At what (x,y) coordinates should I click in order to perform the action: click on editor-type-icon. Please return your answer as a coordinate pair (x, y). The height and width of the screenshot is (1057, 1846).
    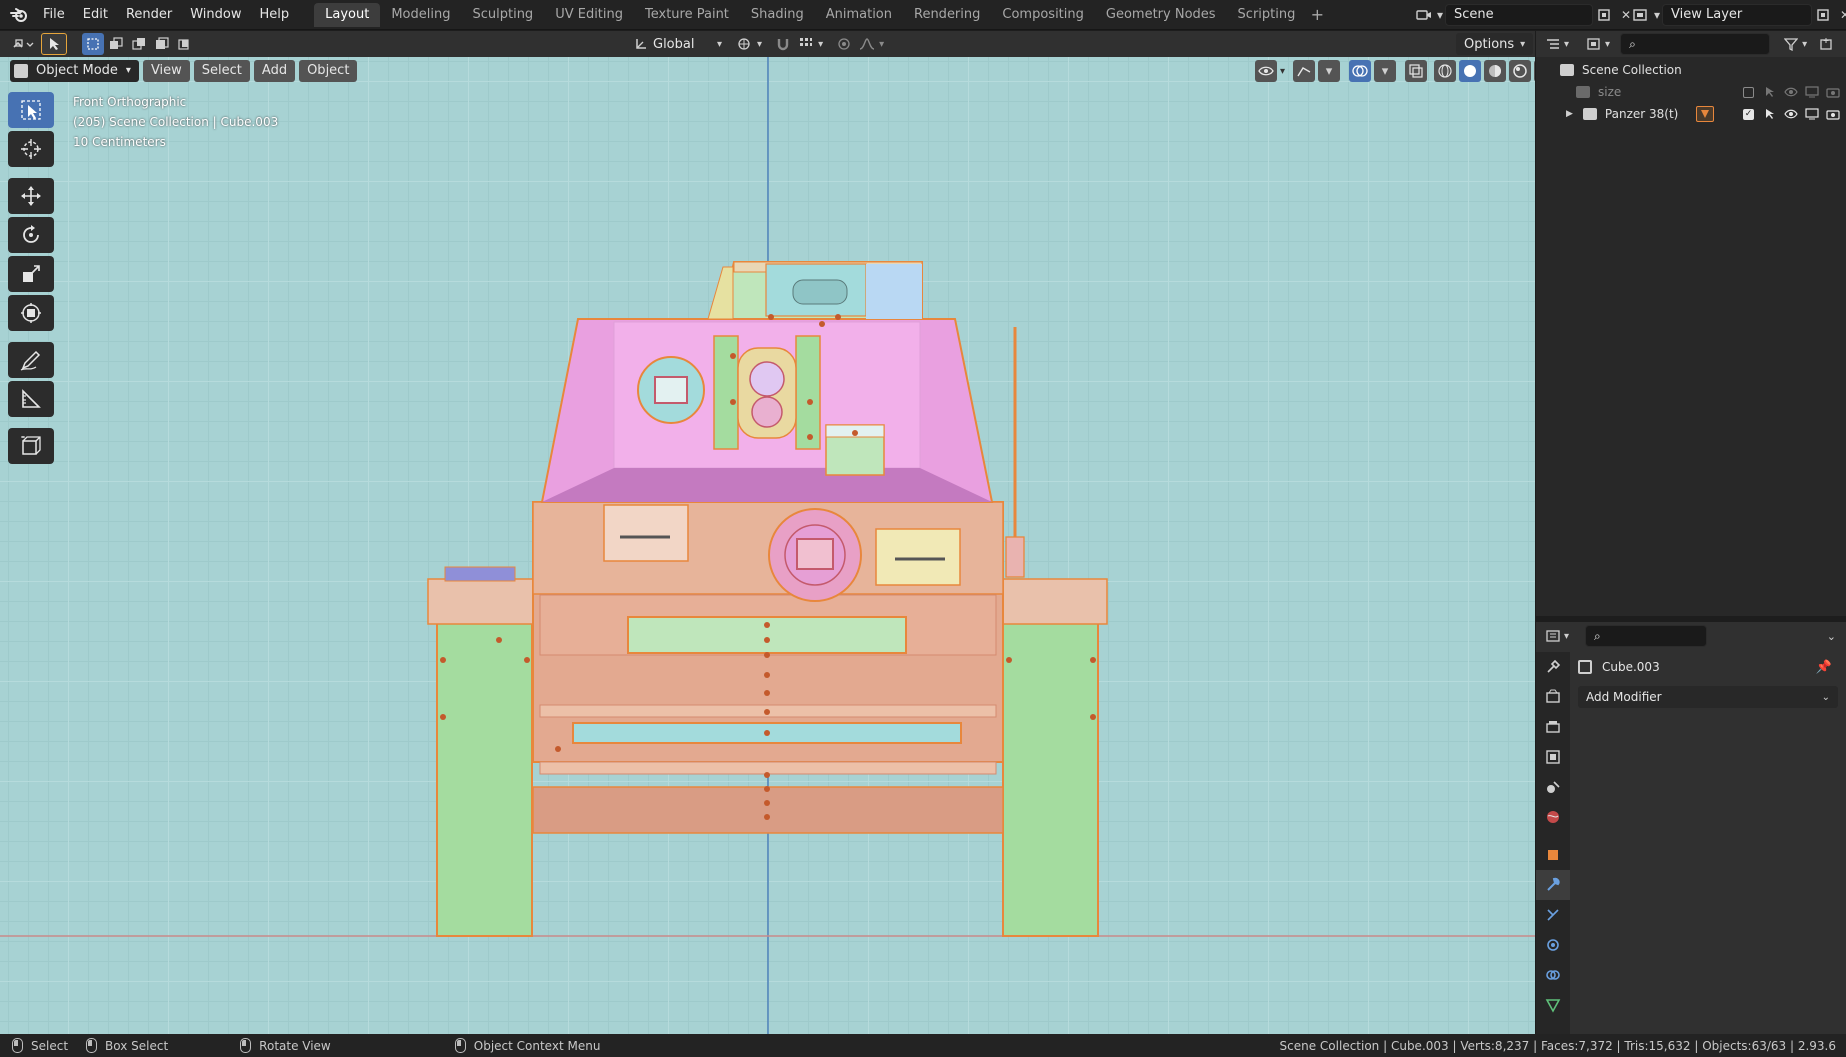
    Looking at the image, I should click on (23, 44).